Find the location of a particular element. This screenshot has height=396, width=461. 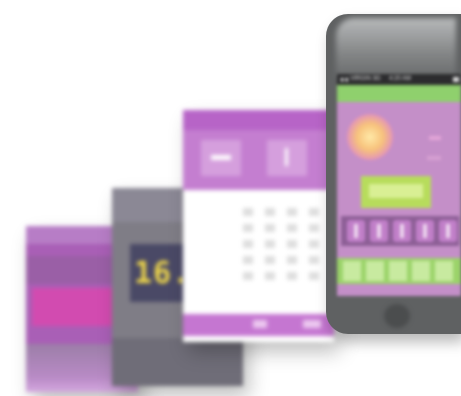

action-panel is located at coordinates (396, 192).